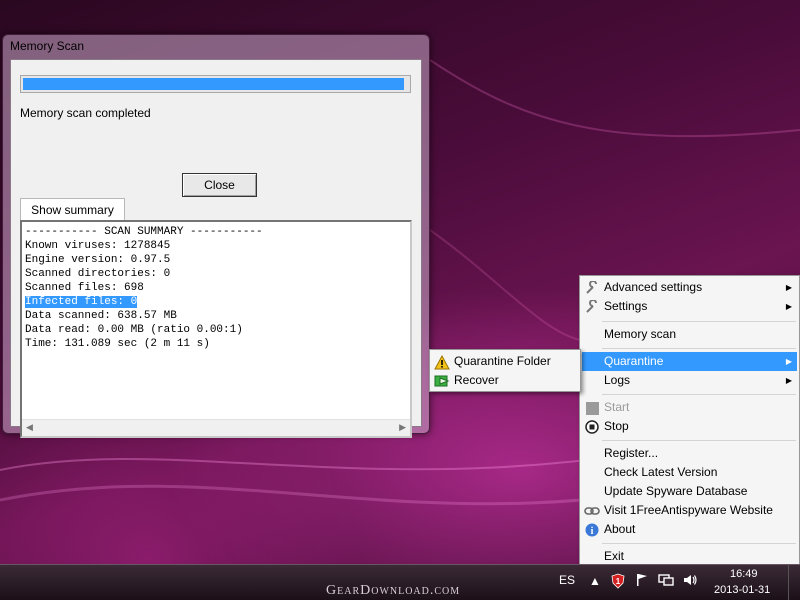 The image size is (800, 600). I want to click on log-line-selected: Infected files: 0, so click(81, 302).